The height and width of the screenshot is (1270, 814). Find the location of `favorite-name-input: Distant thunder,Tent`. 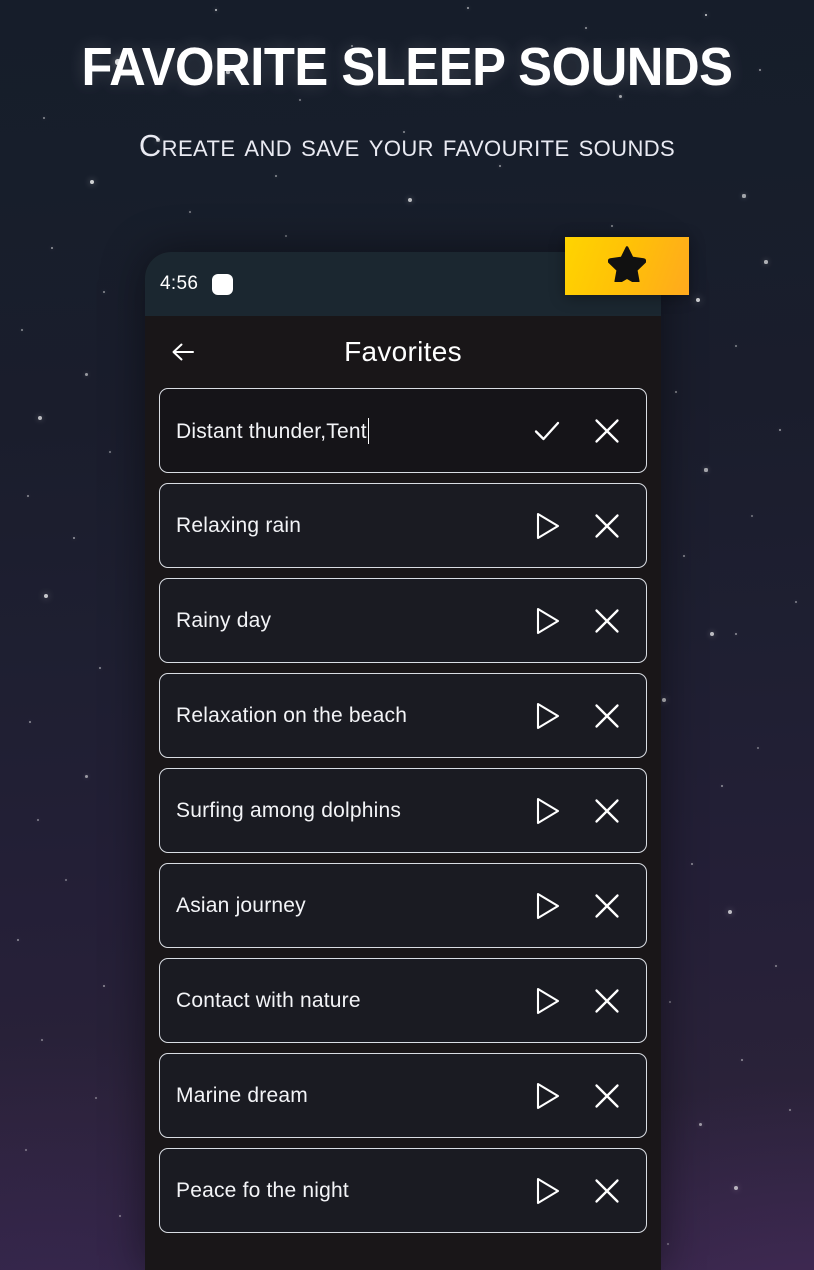

favorite-name-input: Distant thunder,Tent is located at coordinates (353, 430).